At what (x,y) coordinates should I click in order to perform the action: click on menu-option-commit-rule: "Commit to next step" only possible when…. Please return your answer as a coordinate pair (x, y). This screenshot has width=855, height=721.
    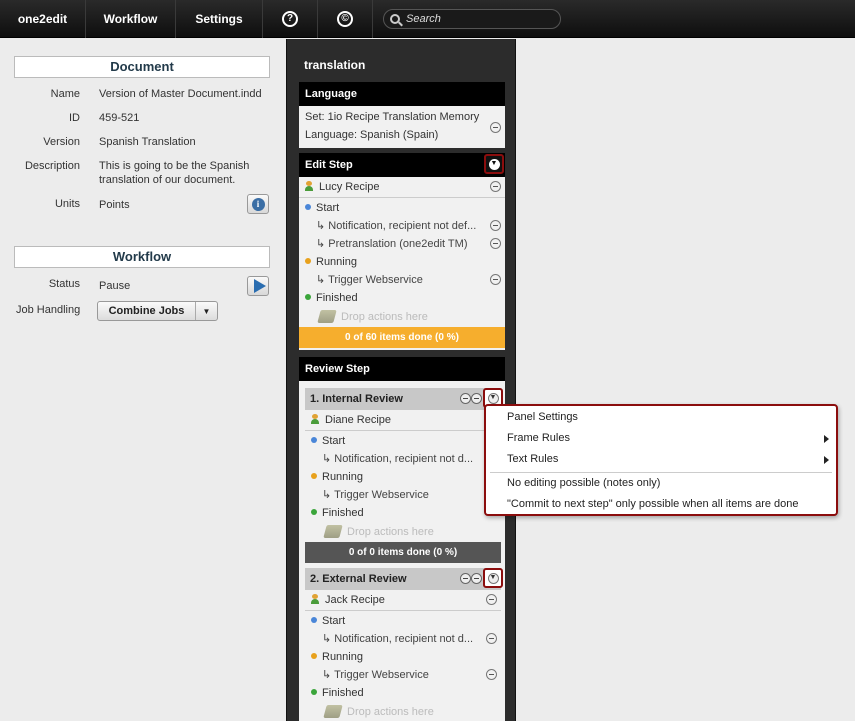
    Looking at the image, I should click on (661, 504).